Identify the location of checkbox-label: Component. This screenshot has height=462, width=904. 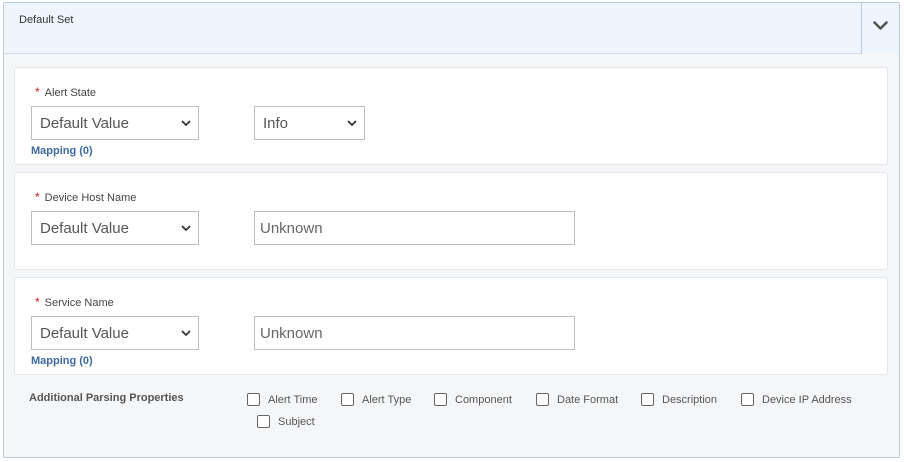
(483, 399).